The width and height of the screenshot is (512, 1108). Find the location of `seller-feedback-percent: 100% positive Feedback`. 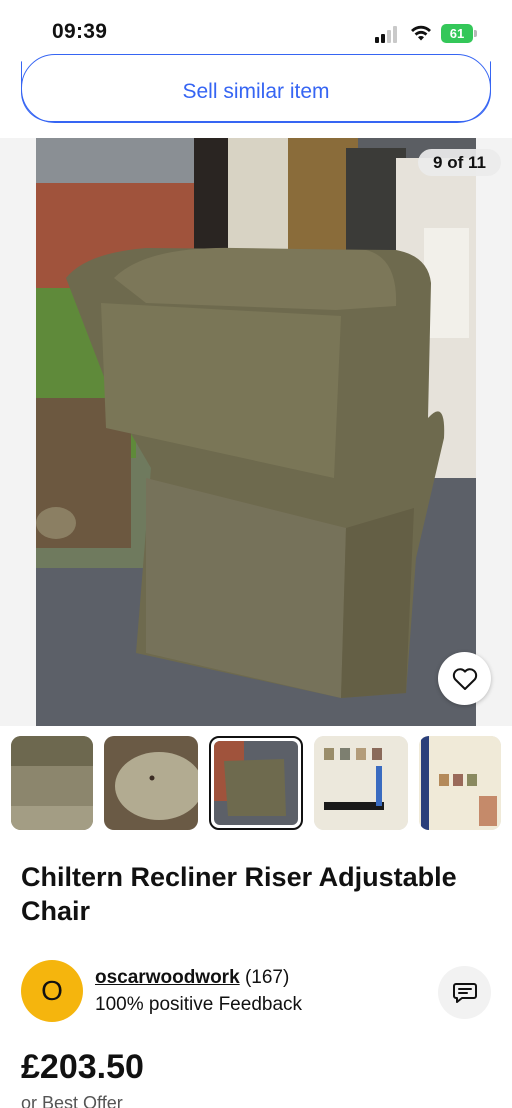

seller-feedback-percent: 100% positive Feedback is located at coordinates (199, 1004).